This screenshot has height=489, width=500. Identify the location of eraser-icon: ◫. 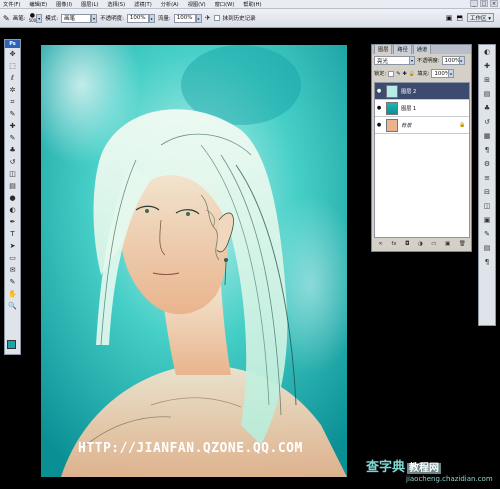
(12, 174).